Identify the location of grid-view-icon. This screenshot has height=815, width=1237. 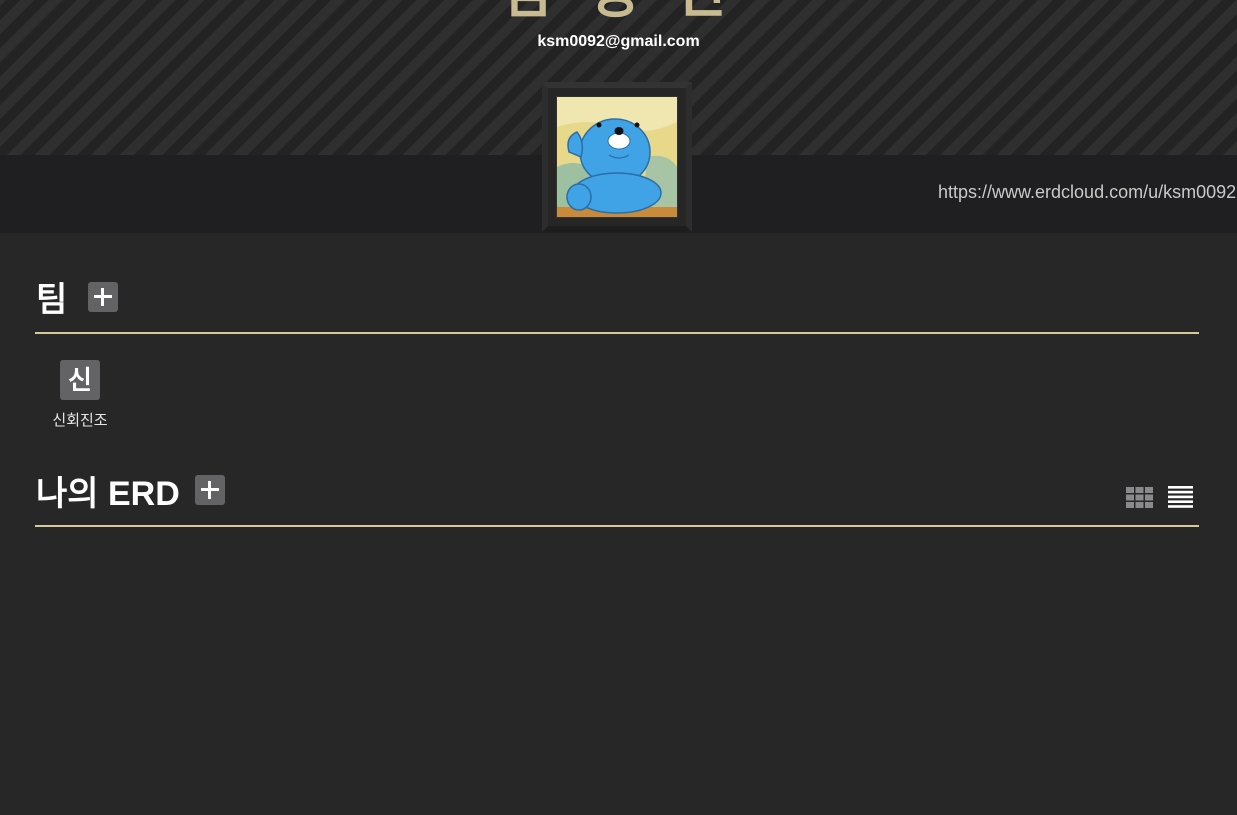
(1139, 497).